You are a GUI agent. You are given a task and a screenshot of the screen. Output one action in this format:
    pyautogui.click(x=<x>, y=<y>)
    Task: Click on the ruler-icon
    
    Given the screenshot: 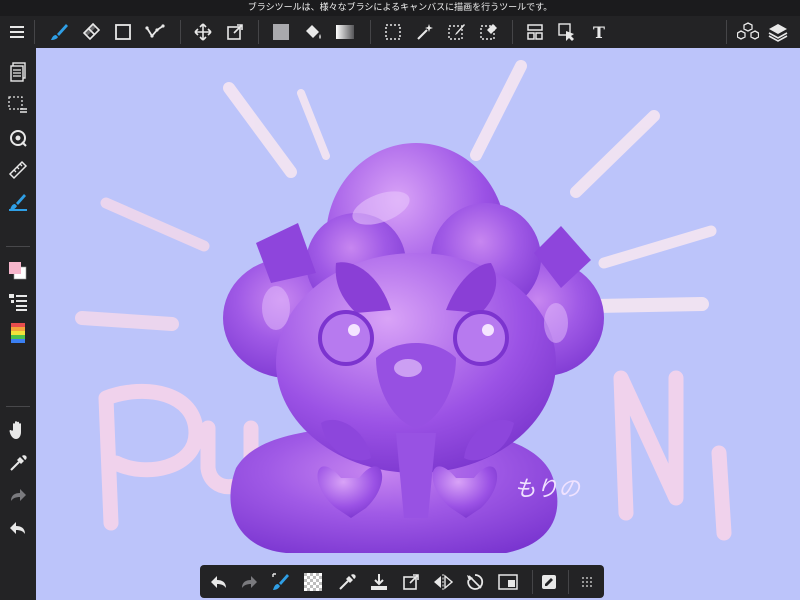 What is the action you would take?
    pyautogui.click(x=18, y=170)
    